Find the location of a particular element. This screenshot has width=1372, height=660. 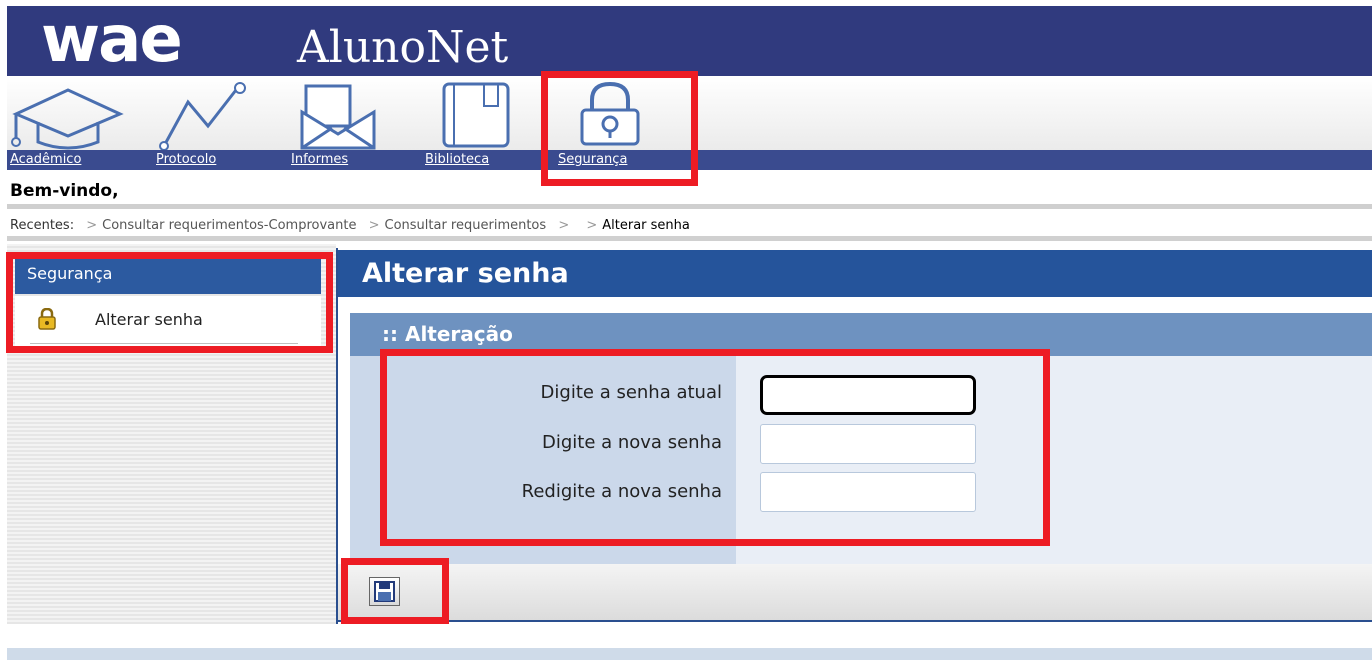

line-graph-icon is located at coordinates (203, 115).